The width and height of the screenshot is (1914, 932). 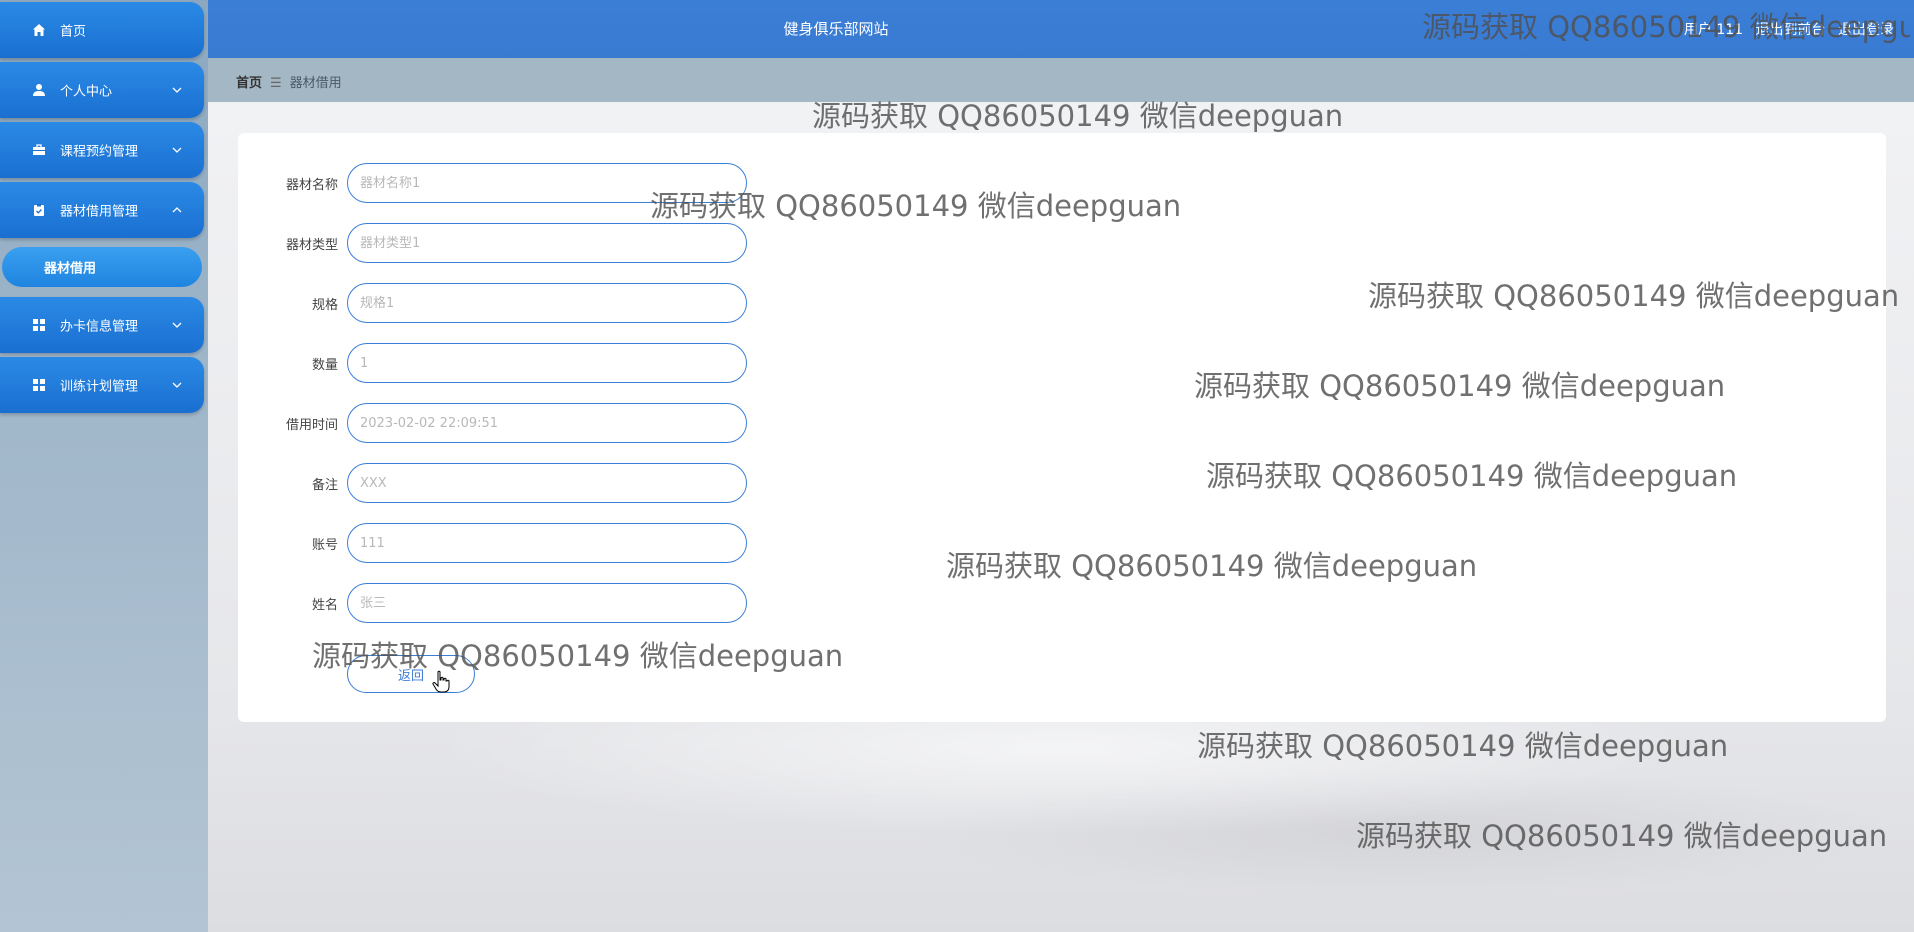 I want to click on spec-field, so click(x=547, y=303).